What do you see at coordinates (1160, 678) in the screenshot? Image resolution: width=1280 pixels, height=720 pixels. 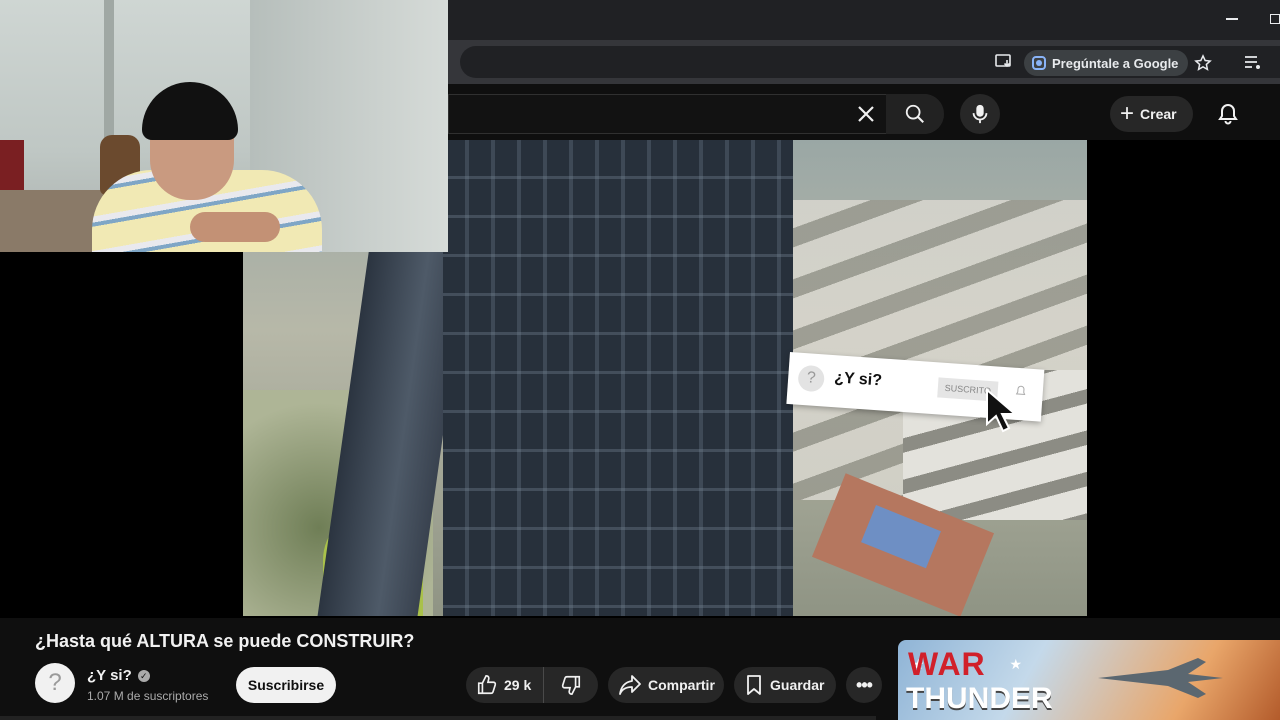 I see `ad-jet-image` at bounding box center [1160, 678].